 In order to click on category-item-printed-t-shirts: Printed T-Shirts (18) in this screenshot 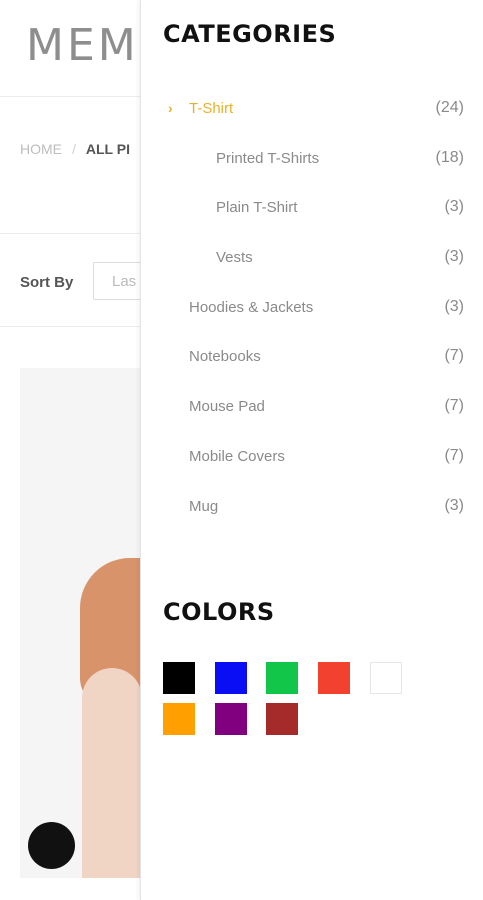, I will do `click(312, 158)`.